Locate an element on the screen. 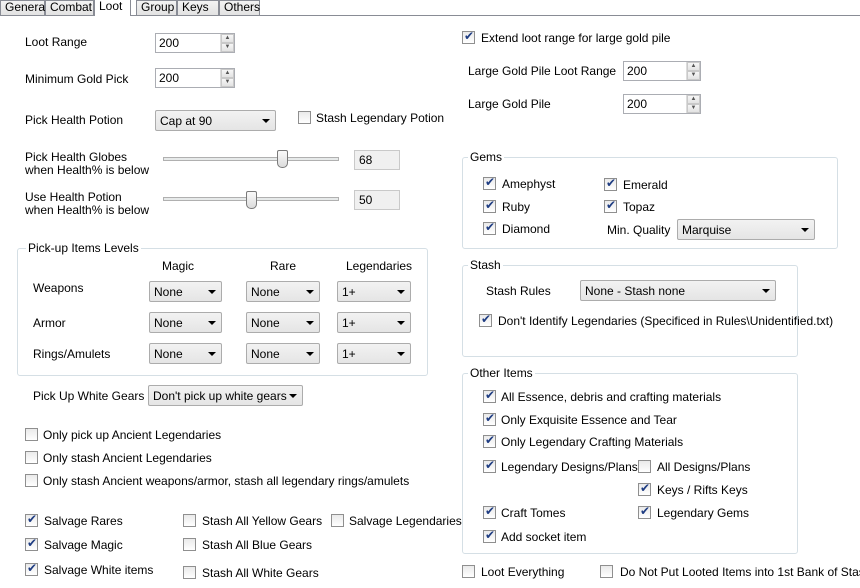  min-gold-pick-label: Minimum Gold Pick is located at coordinates (77, 79).